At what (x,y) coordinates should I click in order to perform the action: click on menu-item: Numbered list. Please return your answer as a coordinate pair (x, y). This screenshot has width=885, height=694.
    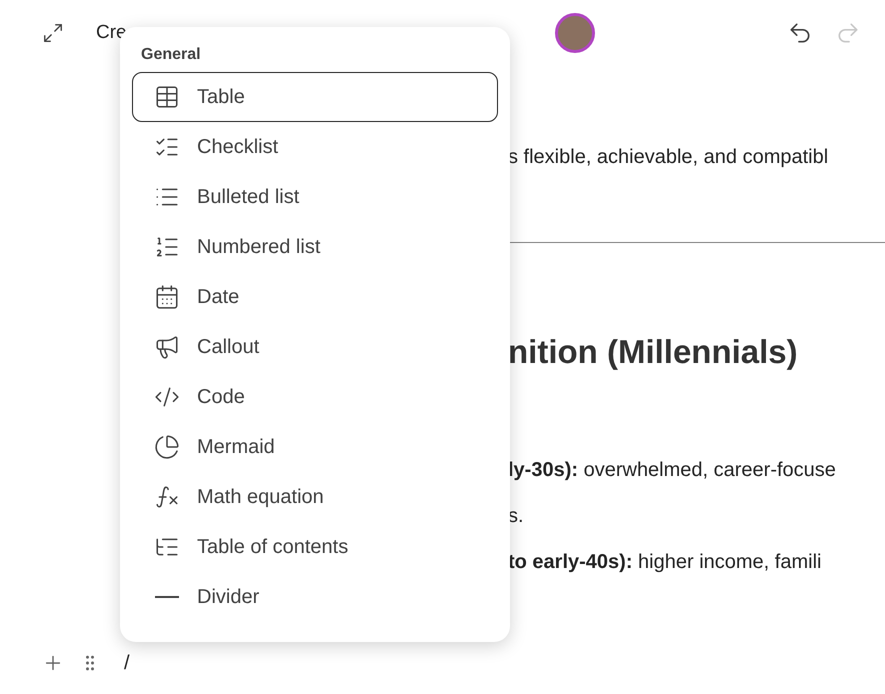
    Looking at the image, I should click on (315, 247).